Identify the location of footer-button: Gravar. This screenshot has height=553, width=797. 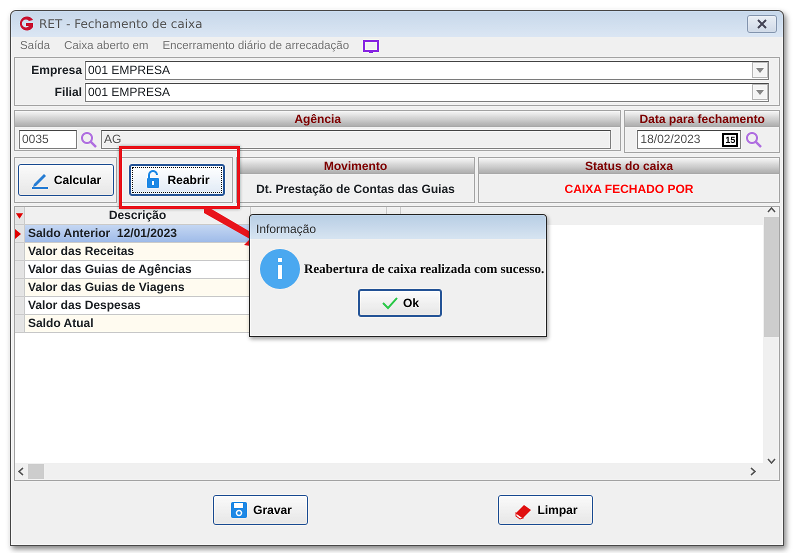
(260, 510).